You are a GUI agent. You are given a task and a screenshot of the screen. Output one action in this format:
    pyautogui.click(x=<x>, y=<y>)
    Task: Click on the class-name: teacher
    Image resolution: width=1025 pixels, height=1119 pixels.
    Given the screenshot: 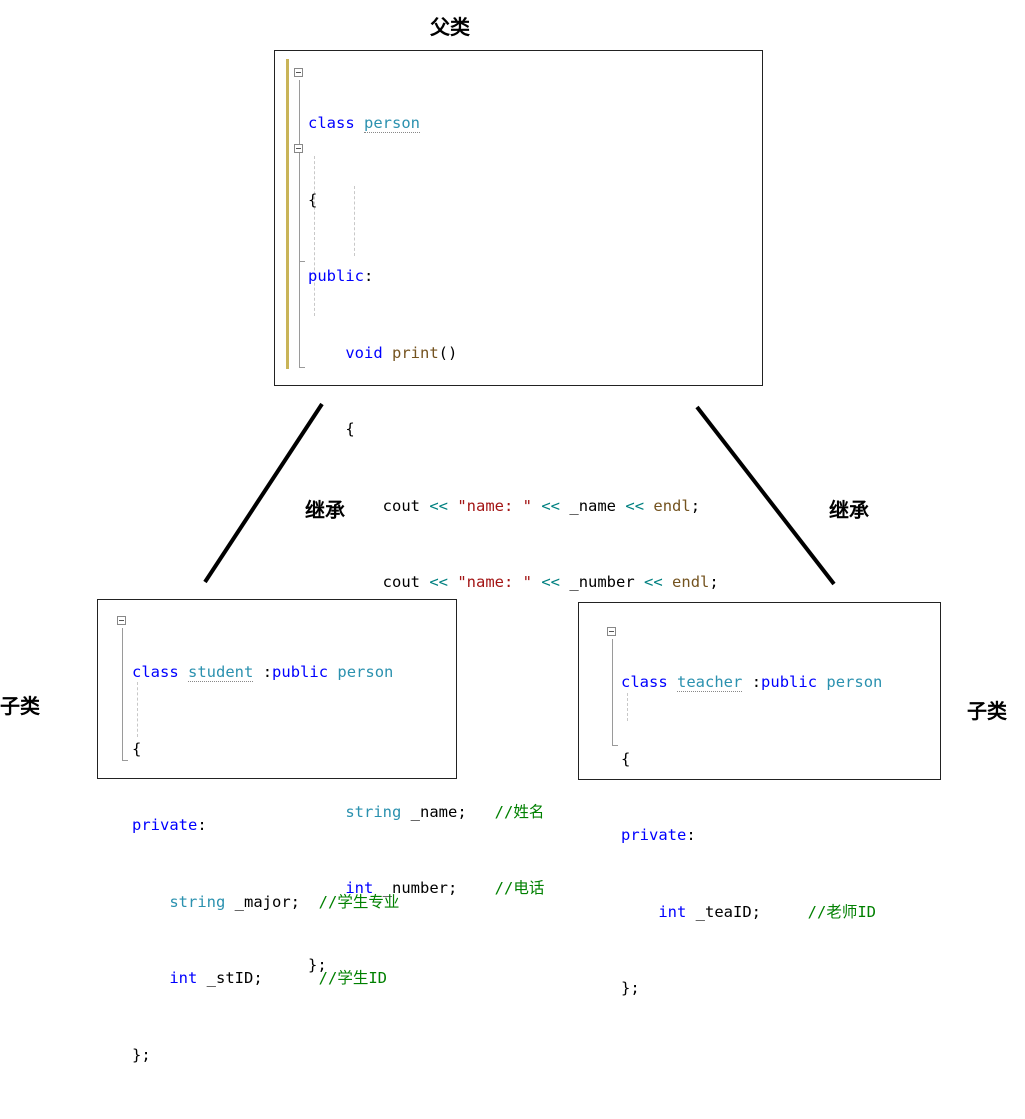 What is the action you would take?
    pyautogui.click(x=710, y=682)
    